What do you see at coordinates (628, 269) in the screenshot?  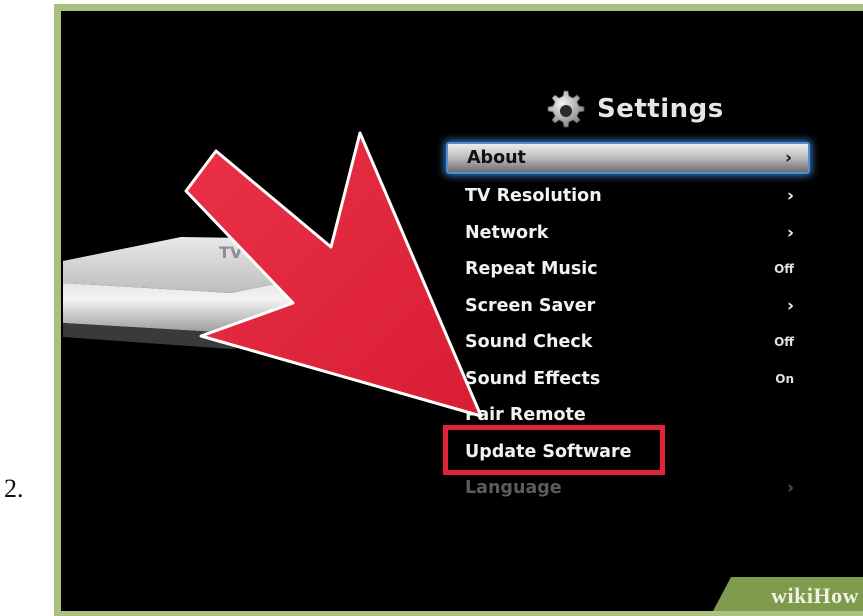 I see `menu-item-repeat-music: Repeat Music Off` at bounding box center [628, 269].